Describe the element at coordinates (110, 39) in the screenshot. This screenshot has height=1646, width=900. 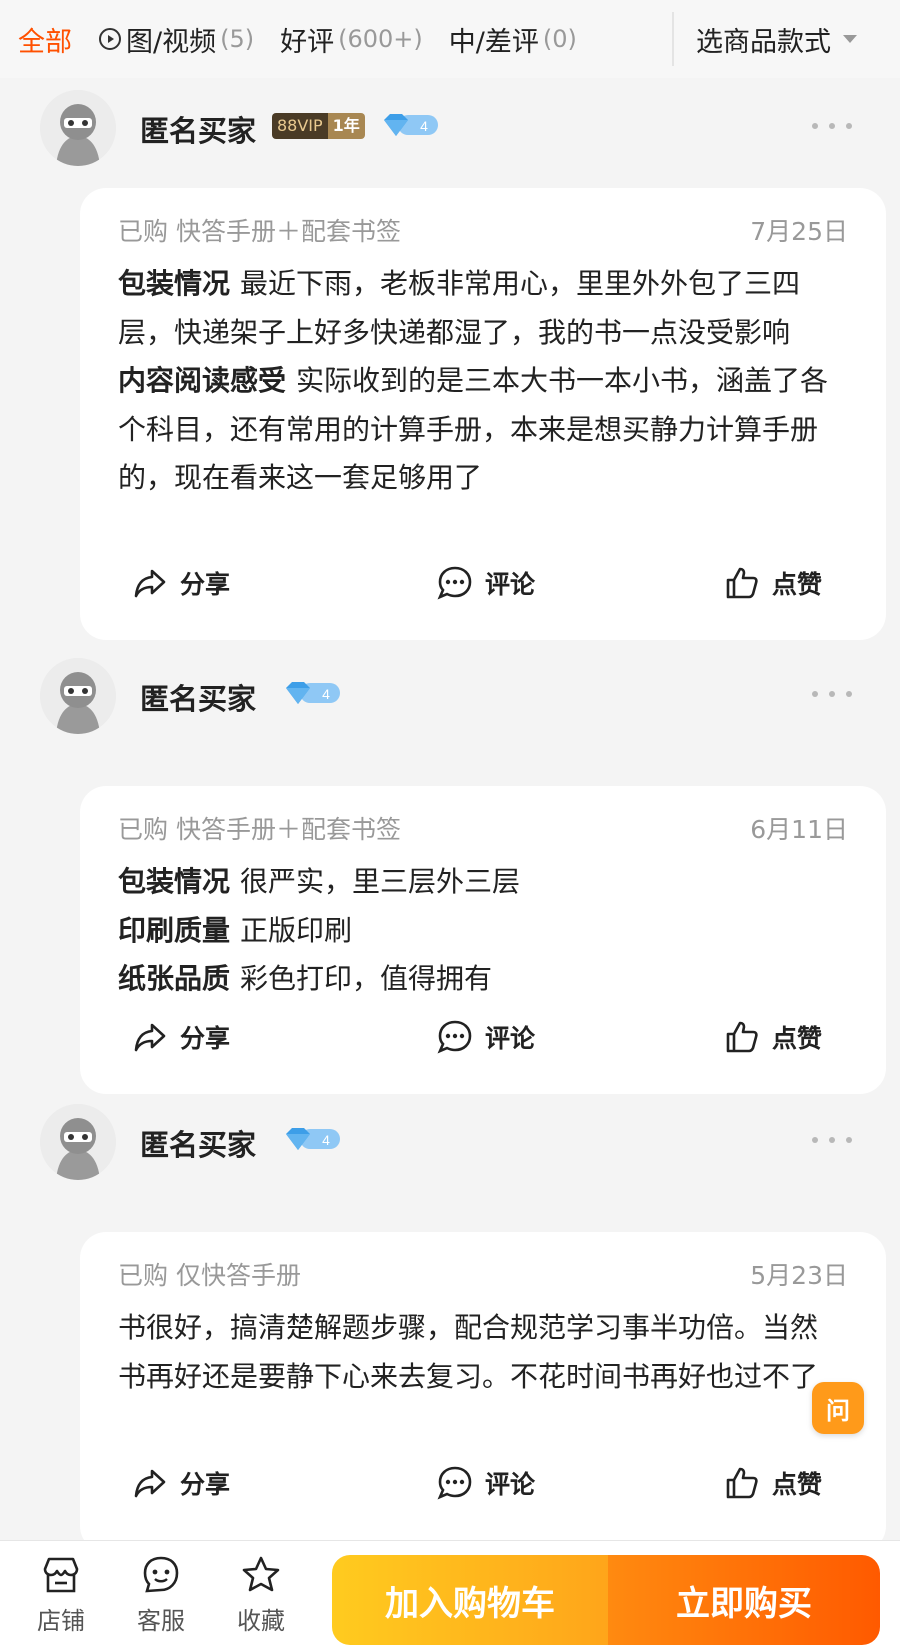
I see `play-icon` at that location.